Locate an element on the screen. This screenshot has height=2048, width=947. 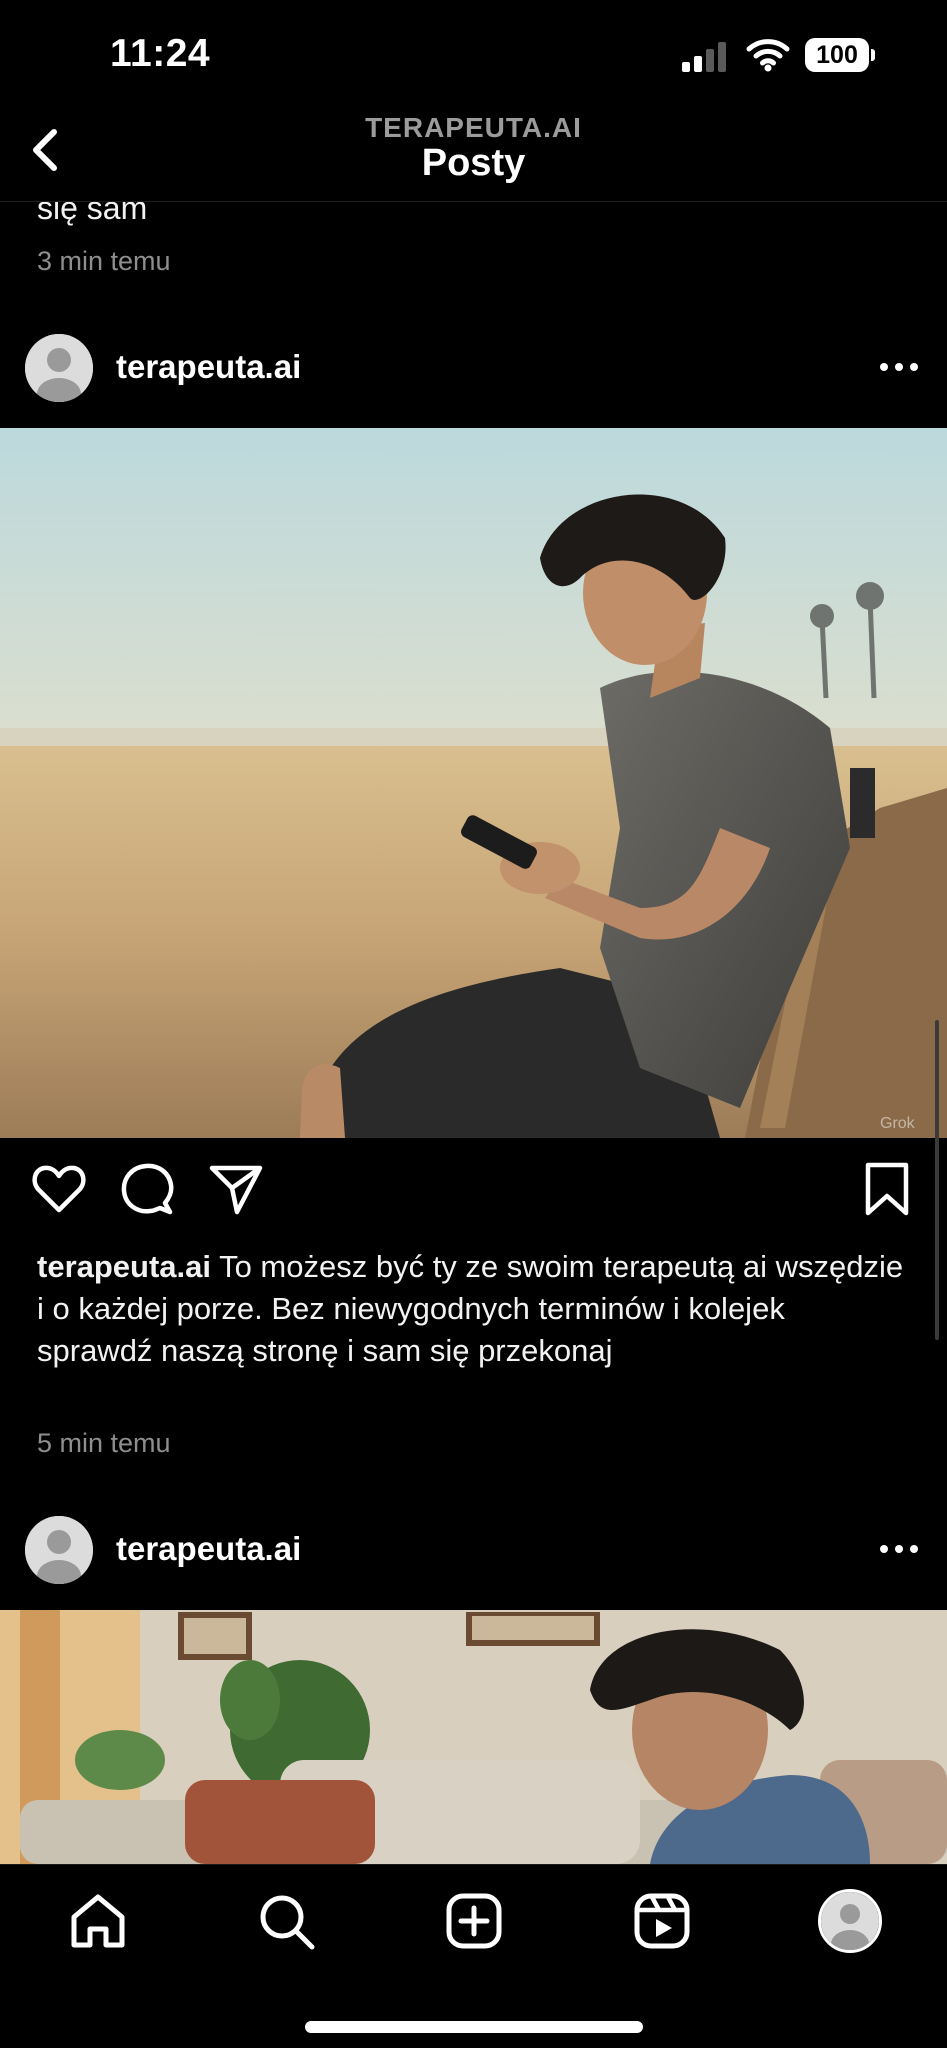
scrollbar is located at coordinates (937, 1180).